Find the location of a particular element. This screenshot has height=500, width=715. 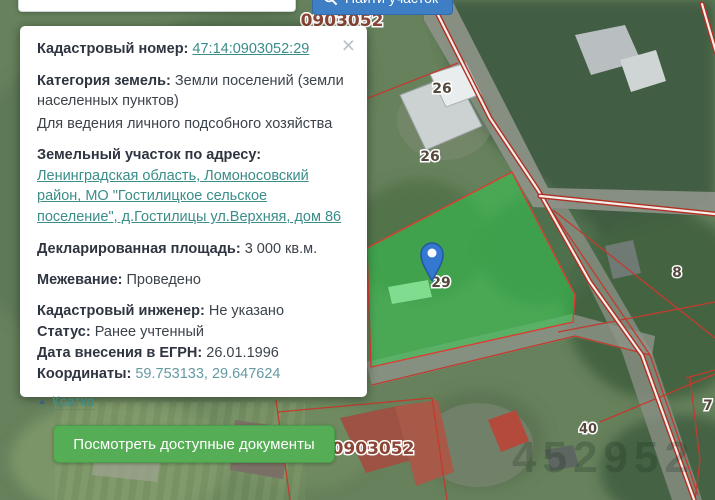

field-label: Земельный участок по адресу: is located at coordinates (149, 155).